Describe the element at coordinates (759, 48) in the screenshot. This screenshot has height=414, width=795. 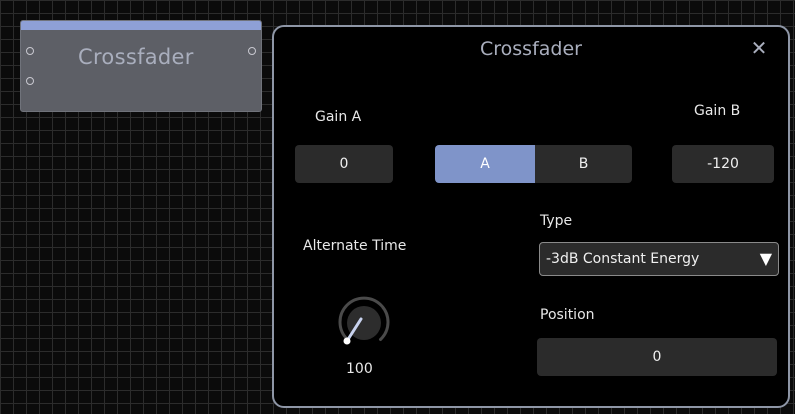
I see `close-icon: ✕` at that location.